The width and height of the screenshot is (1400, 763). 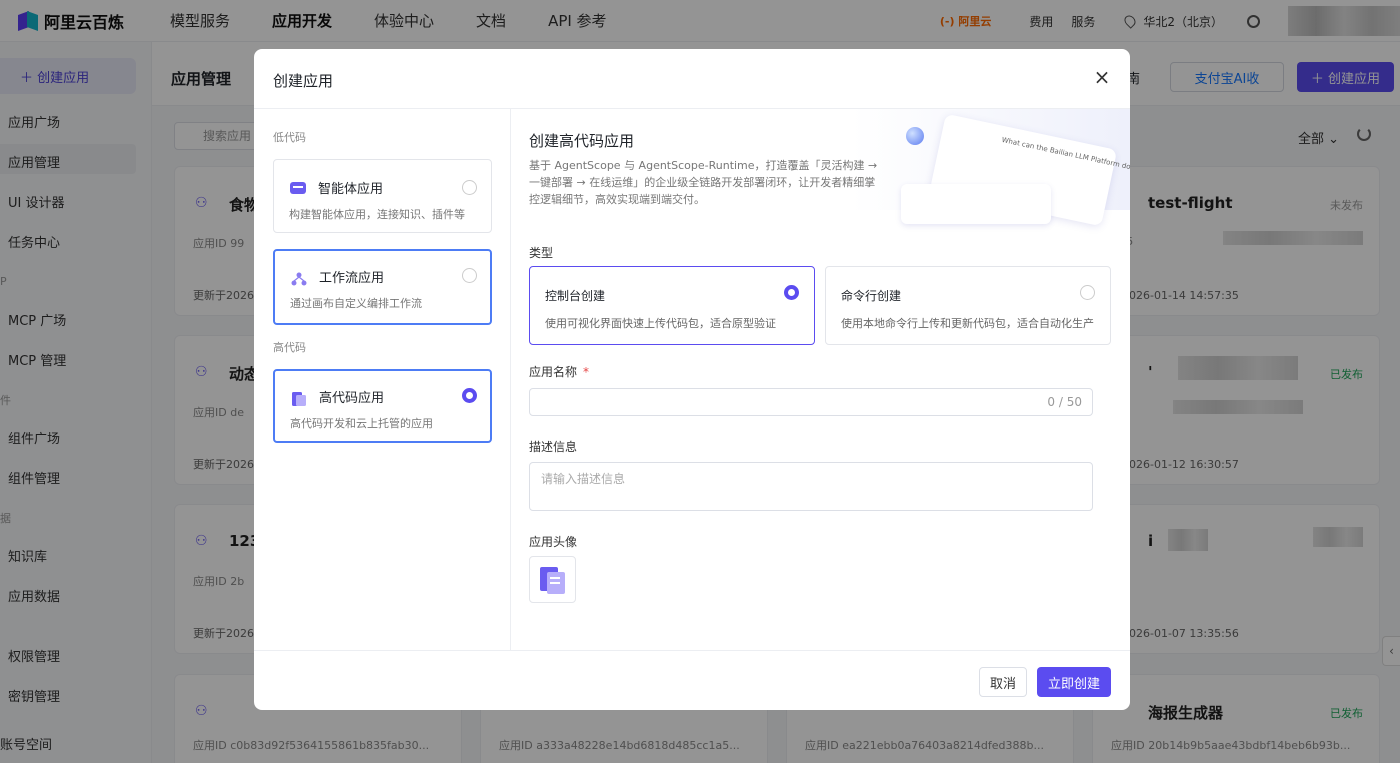 I want to click on cancel-button: 取消, so click(x=1003, y=682).